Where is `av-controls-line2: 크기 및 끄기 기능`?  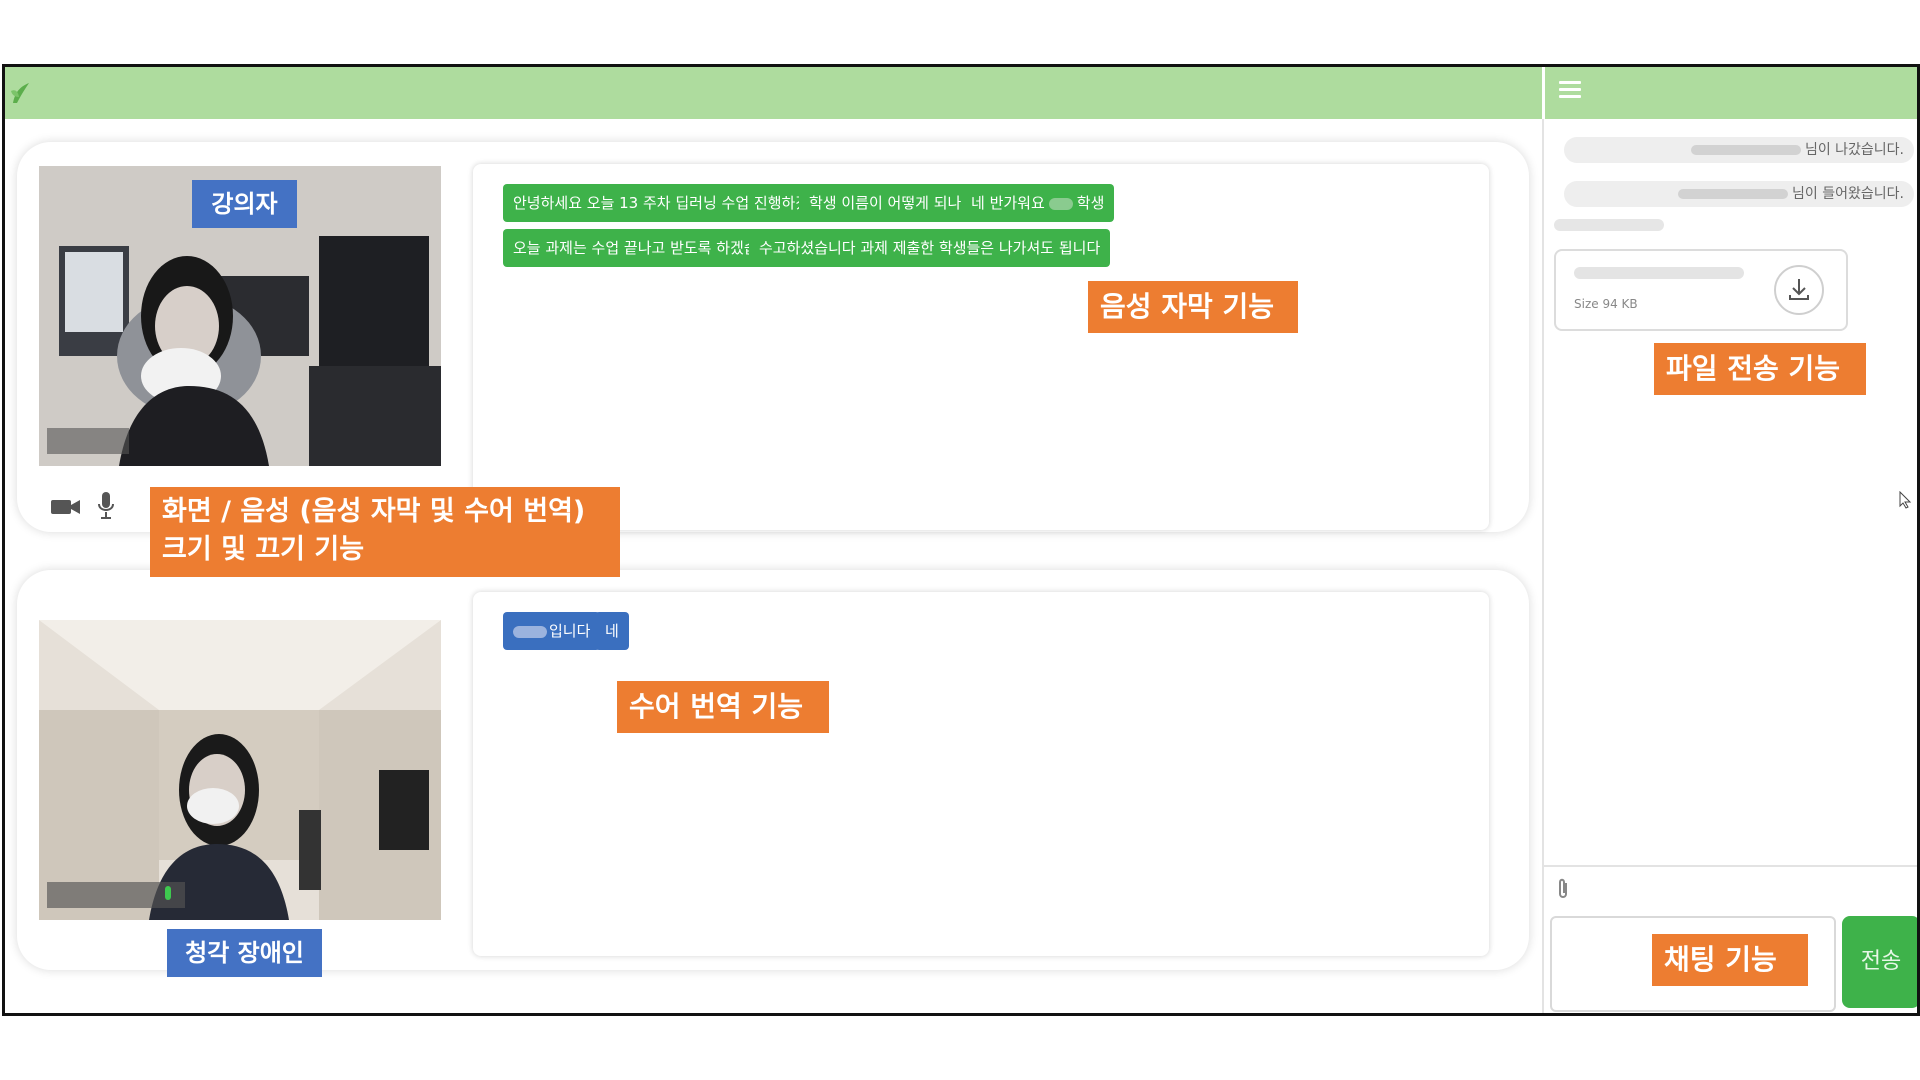 av-controls-line2: 크기 및 끄기 기능 is located at coordinates (263, 549).